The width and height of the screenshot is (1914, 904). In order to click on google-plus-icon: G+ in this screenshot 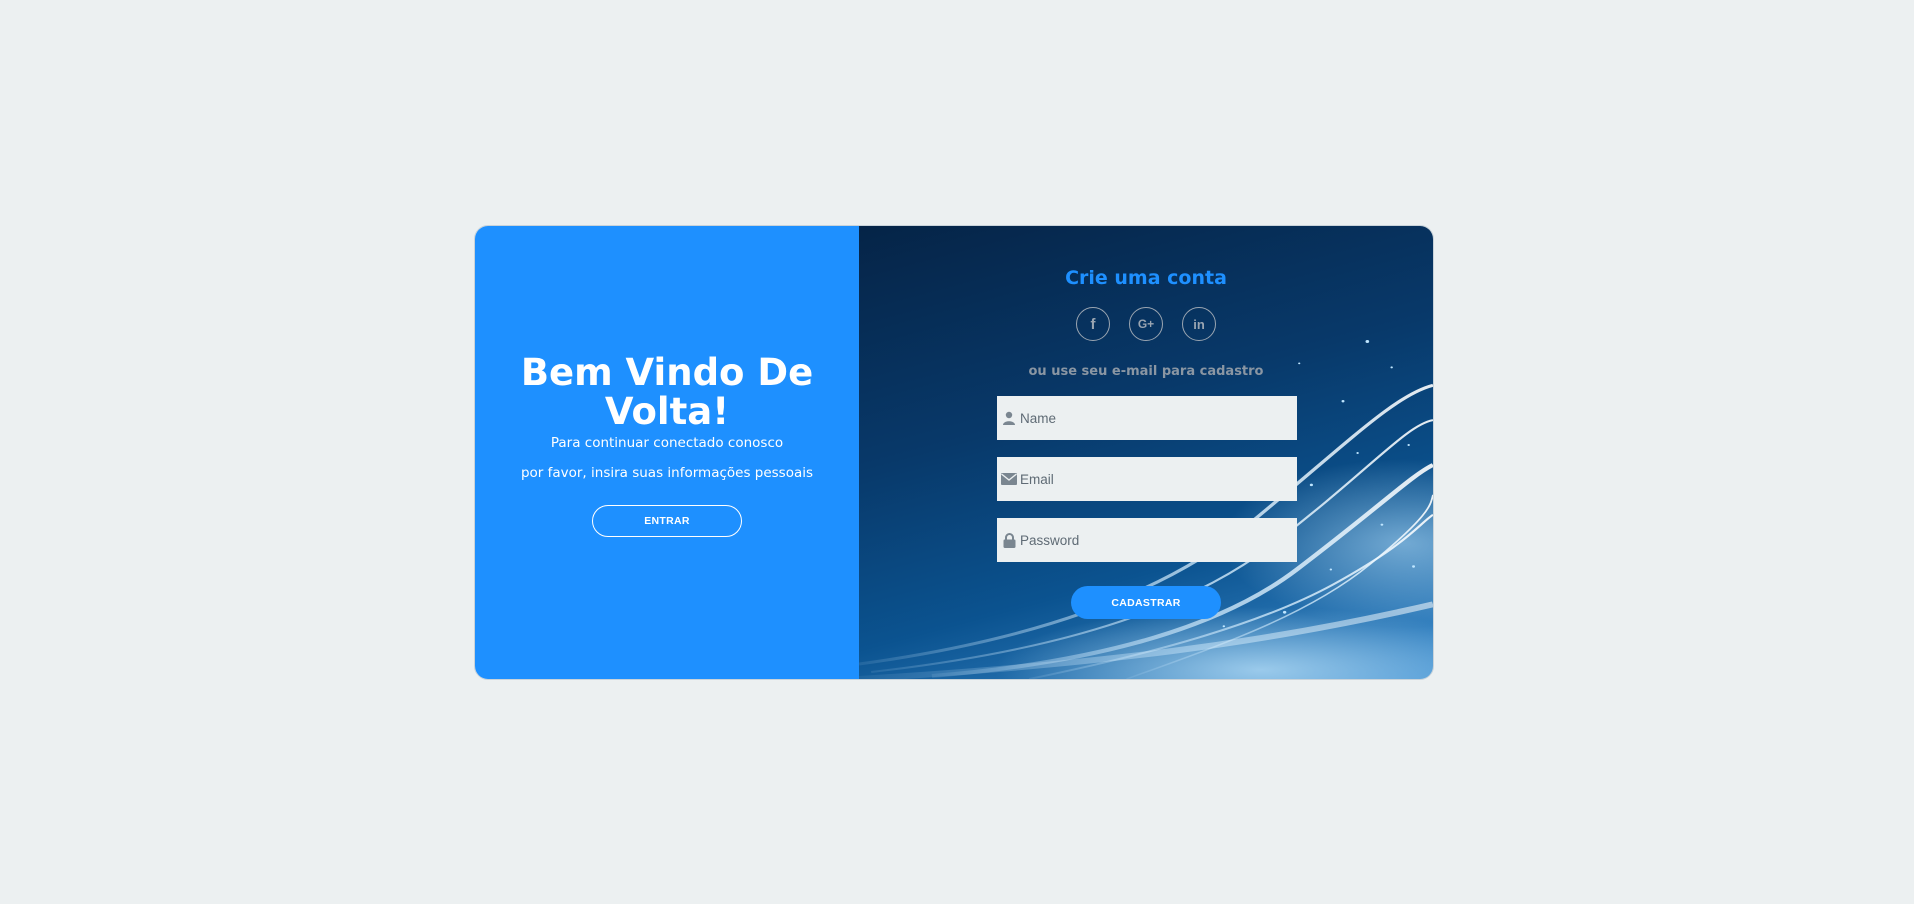, I will do `click(1146, 324)`.